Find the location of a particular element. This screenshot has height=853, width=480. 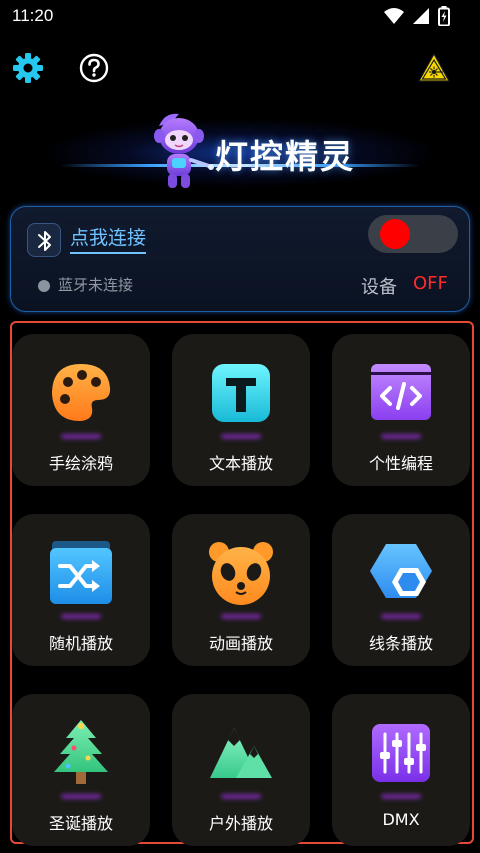

device-power-toggle is located at coordinates (413, 234).